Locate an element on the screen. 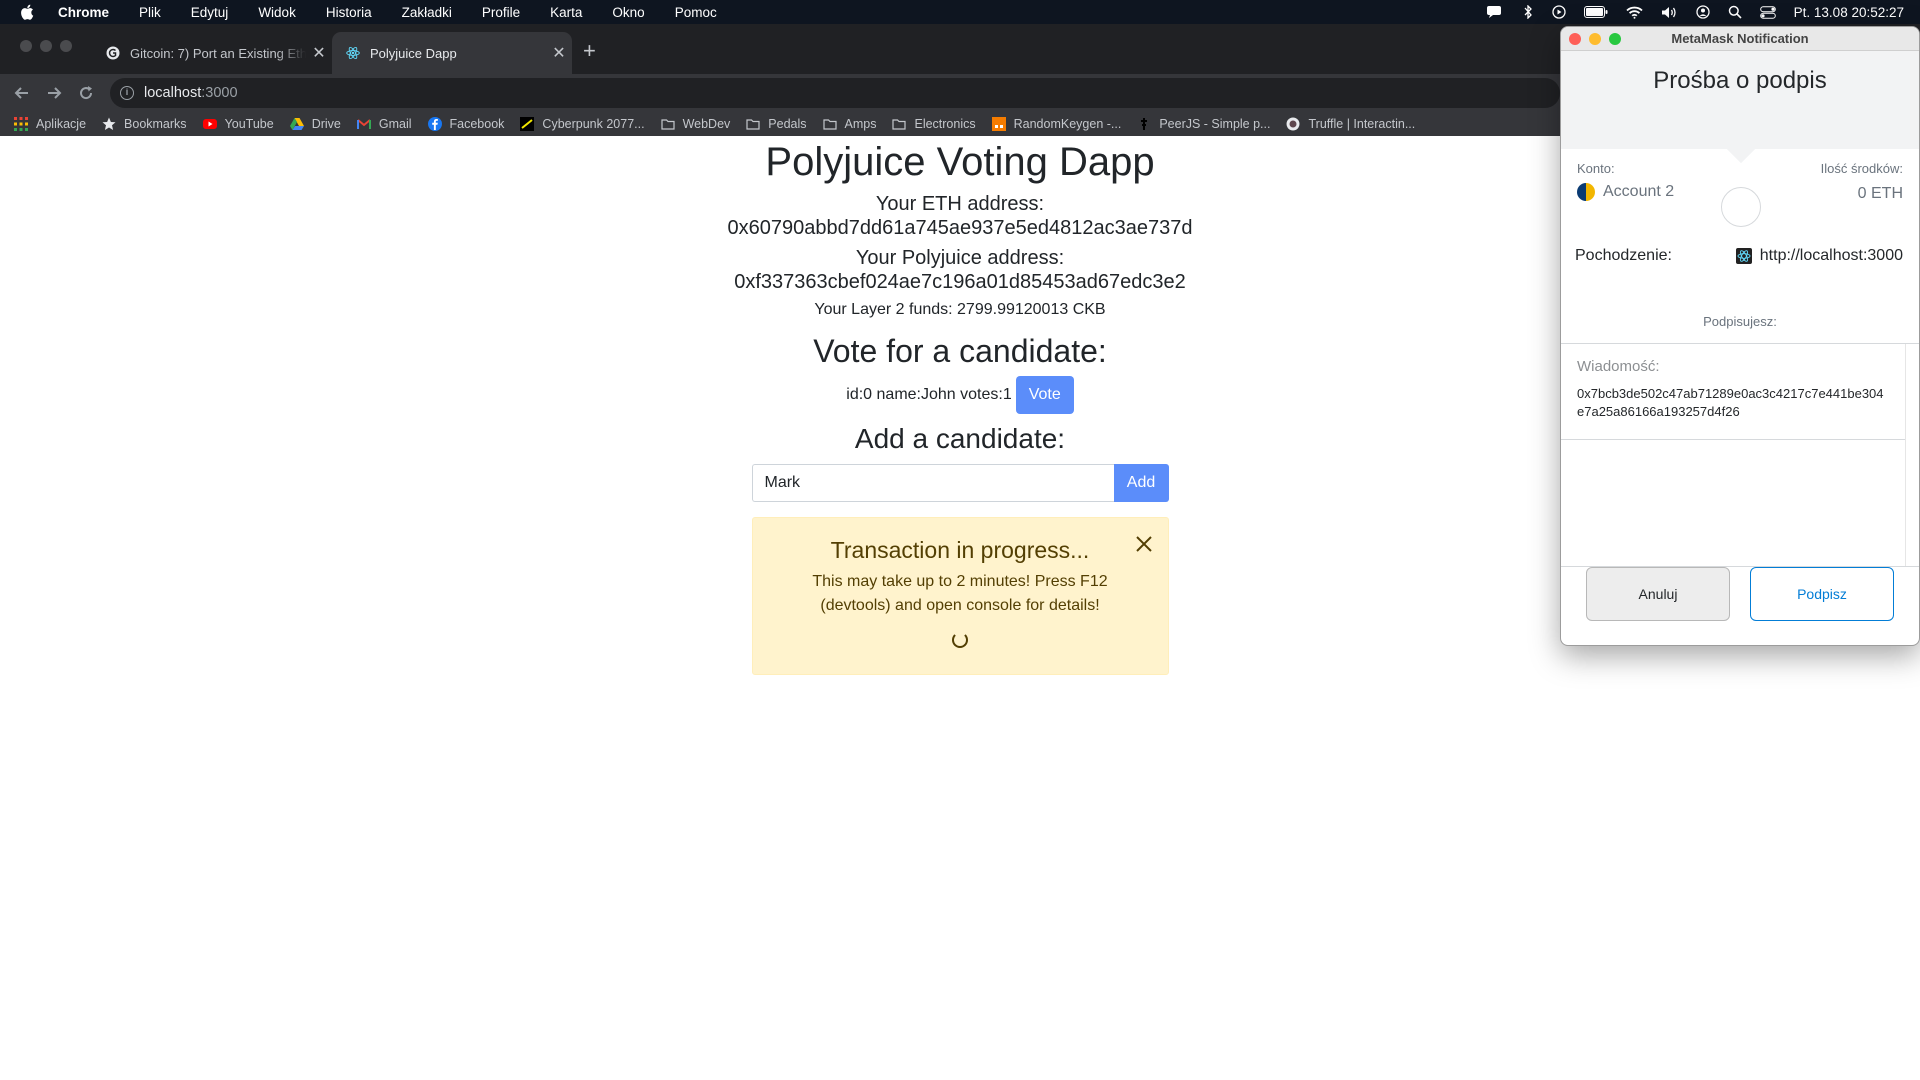  apple-logo-icon is located at coordinates (27, 12).